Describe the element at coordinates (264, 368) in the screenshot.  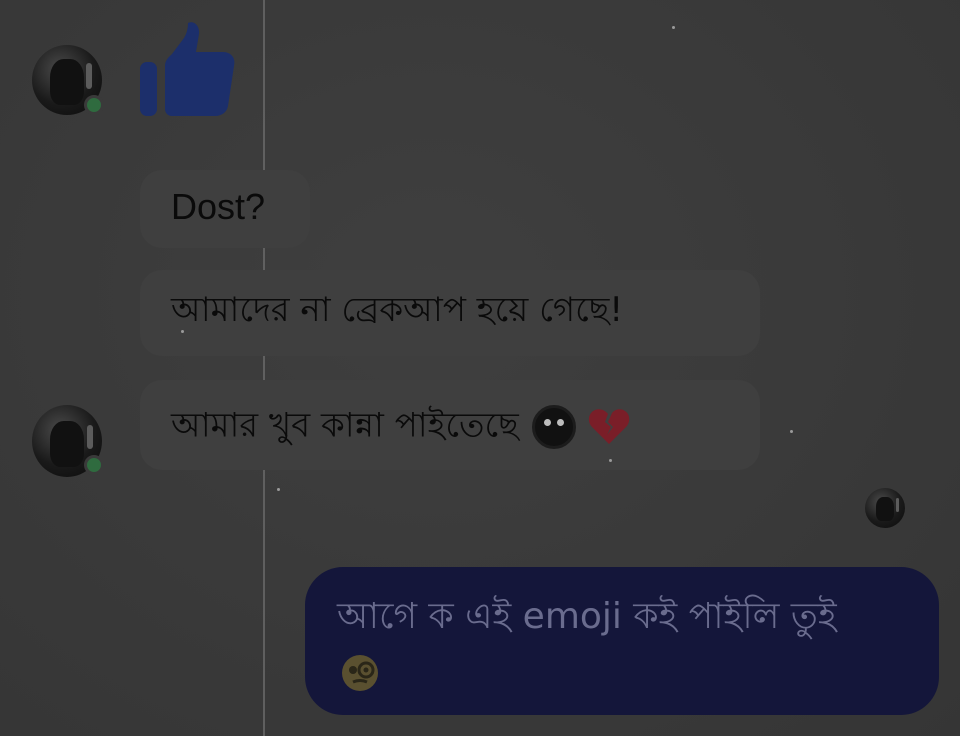
I see `vertical-divider` at that location.